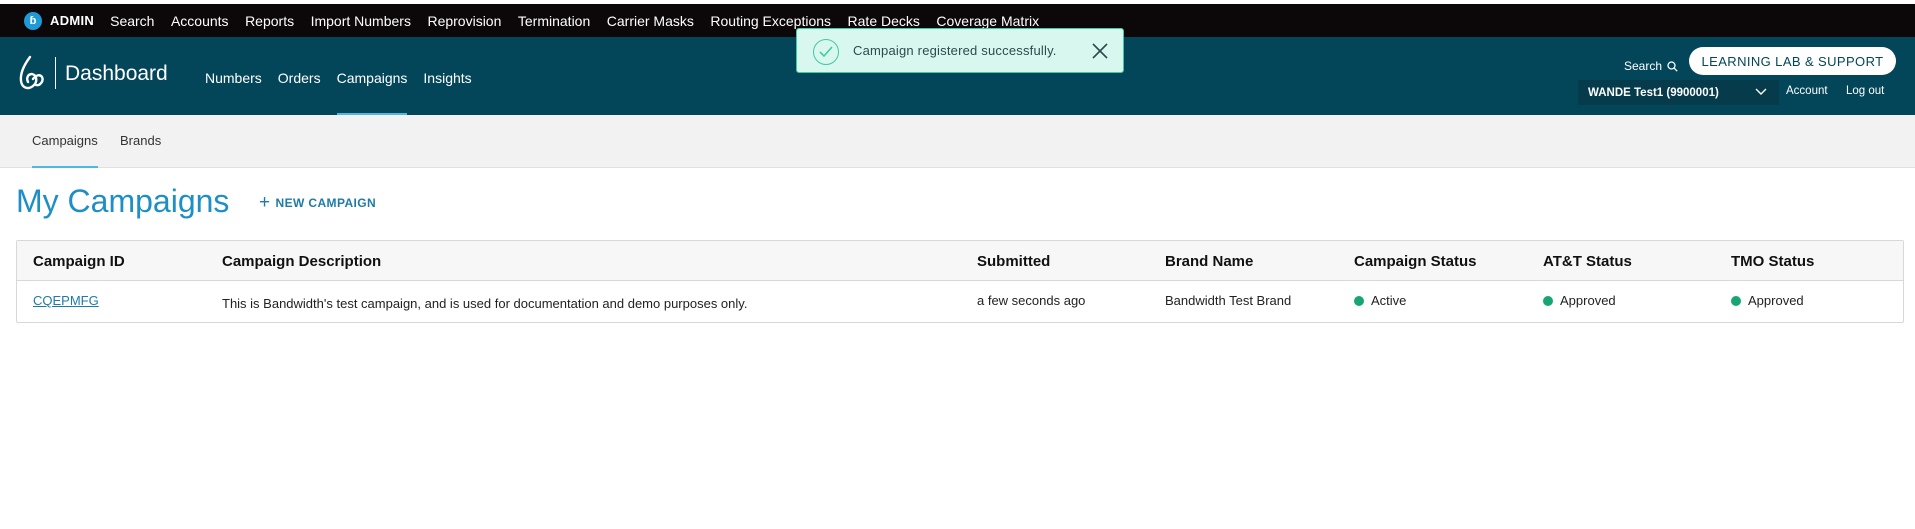  I want to click on main-nav: Numbers Orders Campaigns Insights, so click(346, 92).